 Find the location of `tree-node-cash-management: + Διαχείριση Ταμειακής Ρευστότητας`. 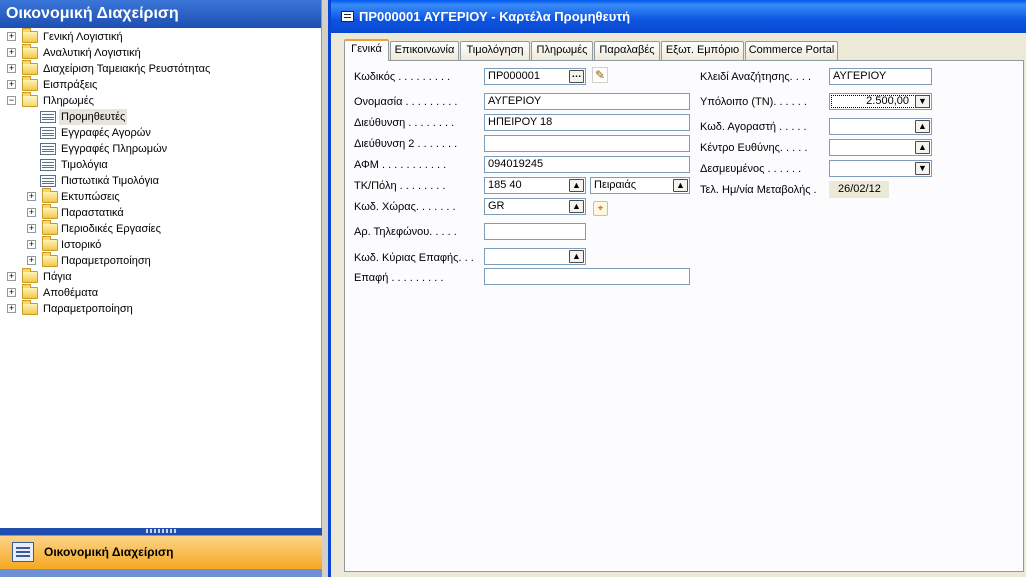

tree-node-cash-management: + Διαχείριση Ταμειακής Ρευστότητας is located at coordinates (160, 68).